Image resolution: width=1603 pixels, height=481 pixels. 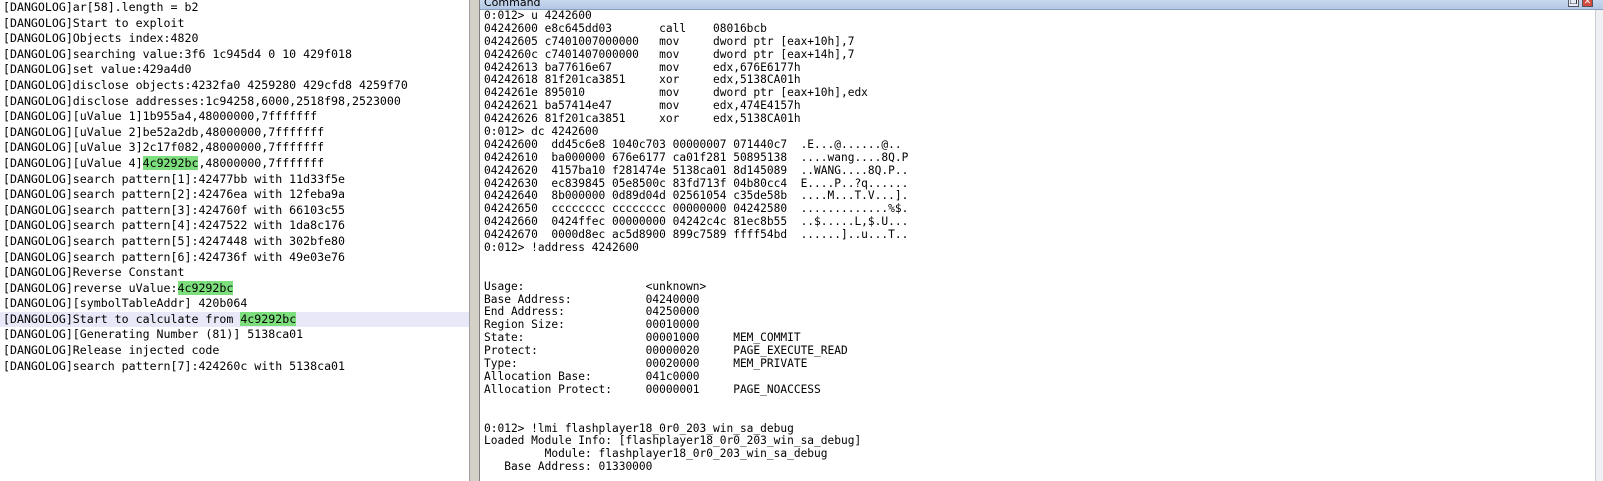 I want to click on vertical-scrollbar, so click(x=1599, y=245).